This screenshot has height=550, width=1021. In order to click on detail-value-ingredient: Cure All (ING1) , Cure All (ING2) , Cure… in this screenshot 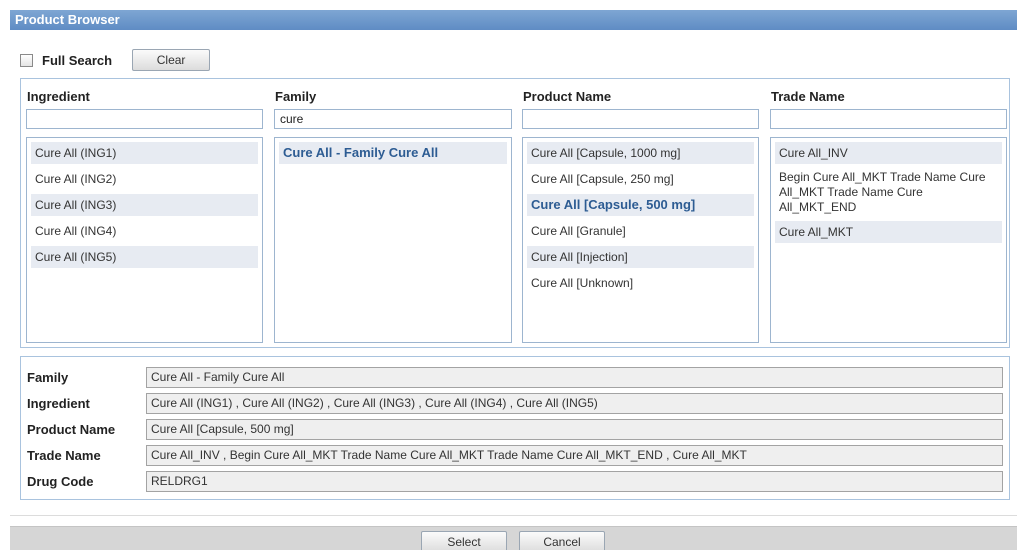, I will do `click(574, 403)`.